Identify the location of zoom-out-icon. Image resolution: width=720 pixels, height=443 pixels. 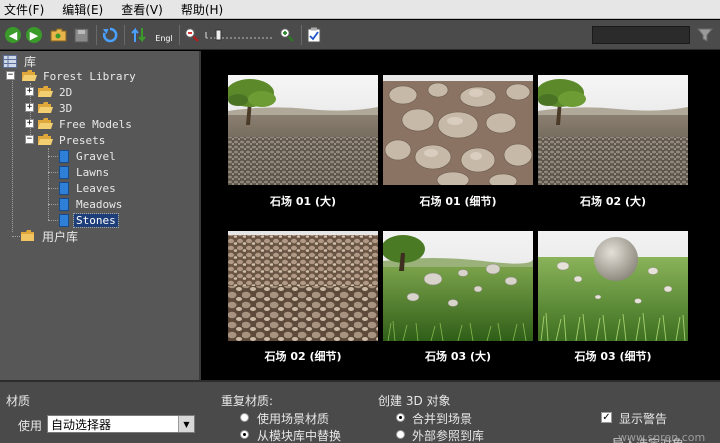
(191, 34).